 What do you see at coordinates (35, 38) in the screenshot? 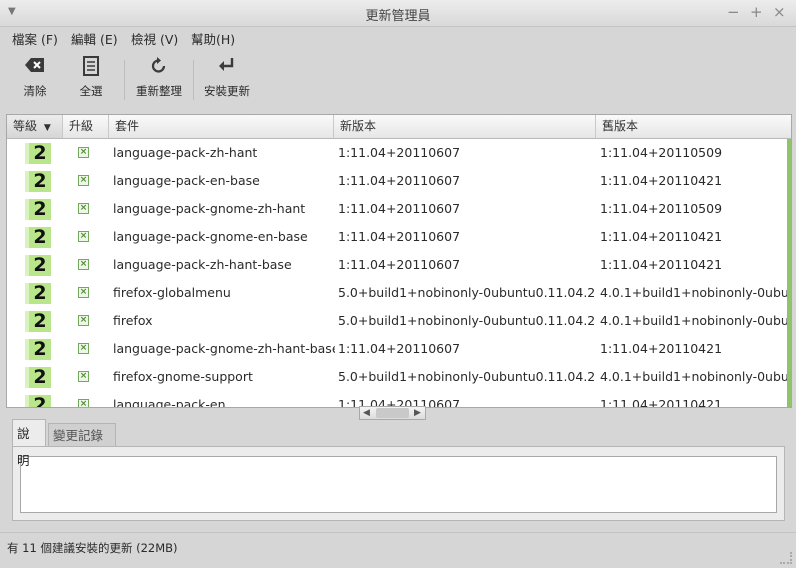
I see `menu-file: 檔案 (F)` at bounding box center [35, 38].